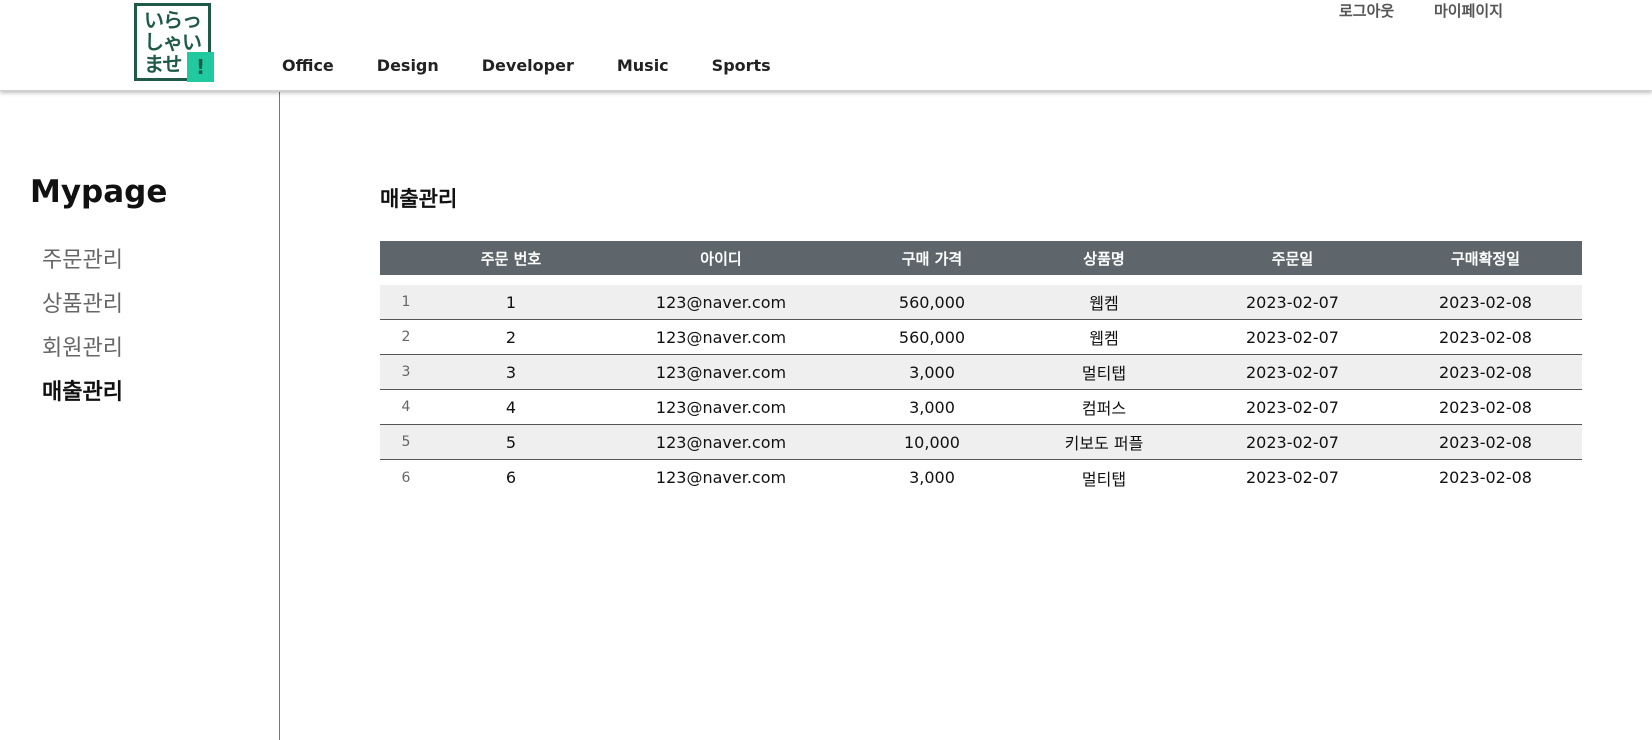  What do you see at coordinates (82, 302) in the screenshot?
I see `sidebar-item-products: 상품관리` at bounding box center [82, 302].